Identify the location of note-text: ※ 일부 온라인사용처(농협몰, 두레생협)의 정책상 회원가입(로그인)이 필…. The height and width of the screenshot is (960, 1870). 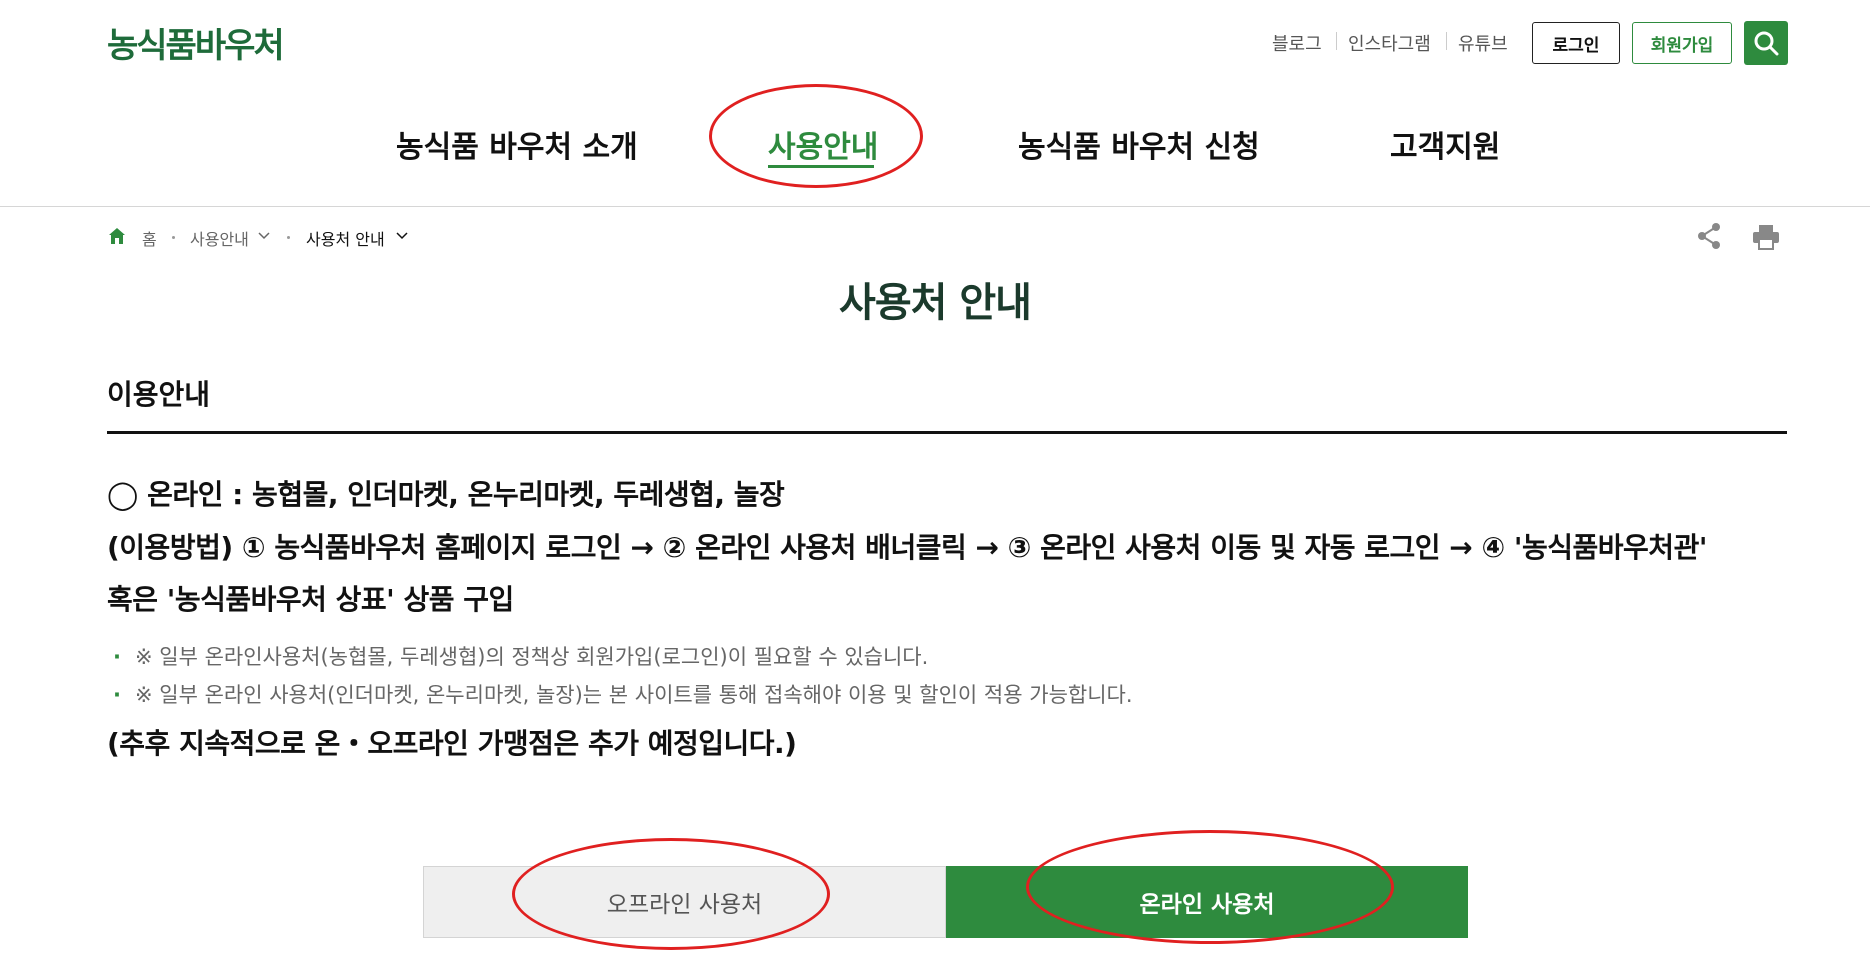
(531, 657).